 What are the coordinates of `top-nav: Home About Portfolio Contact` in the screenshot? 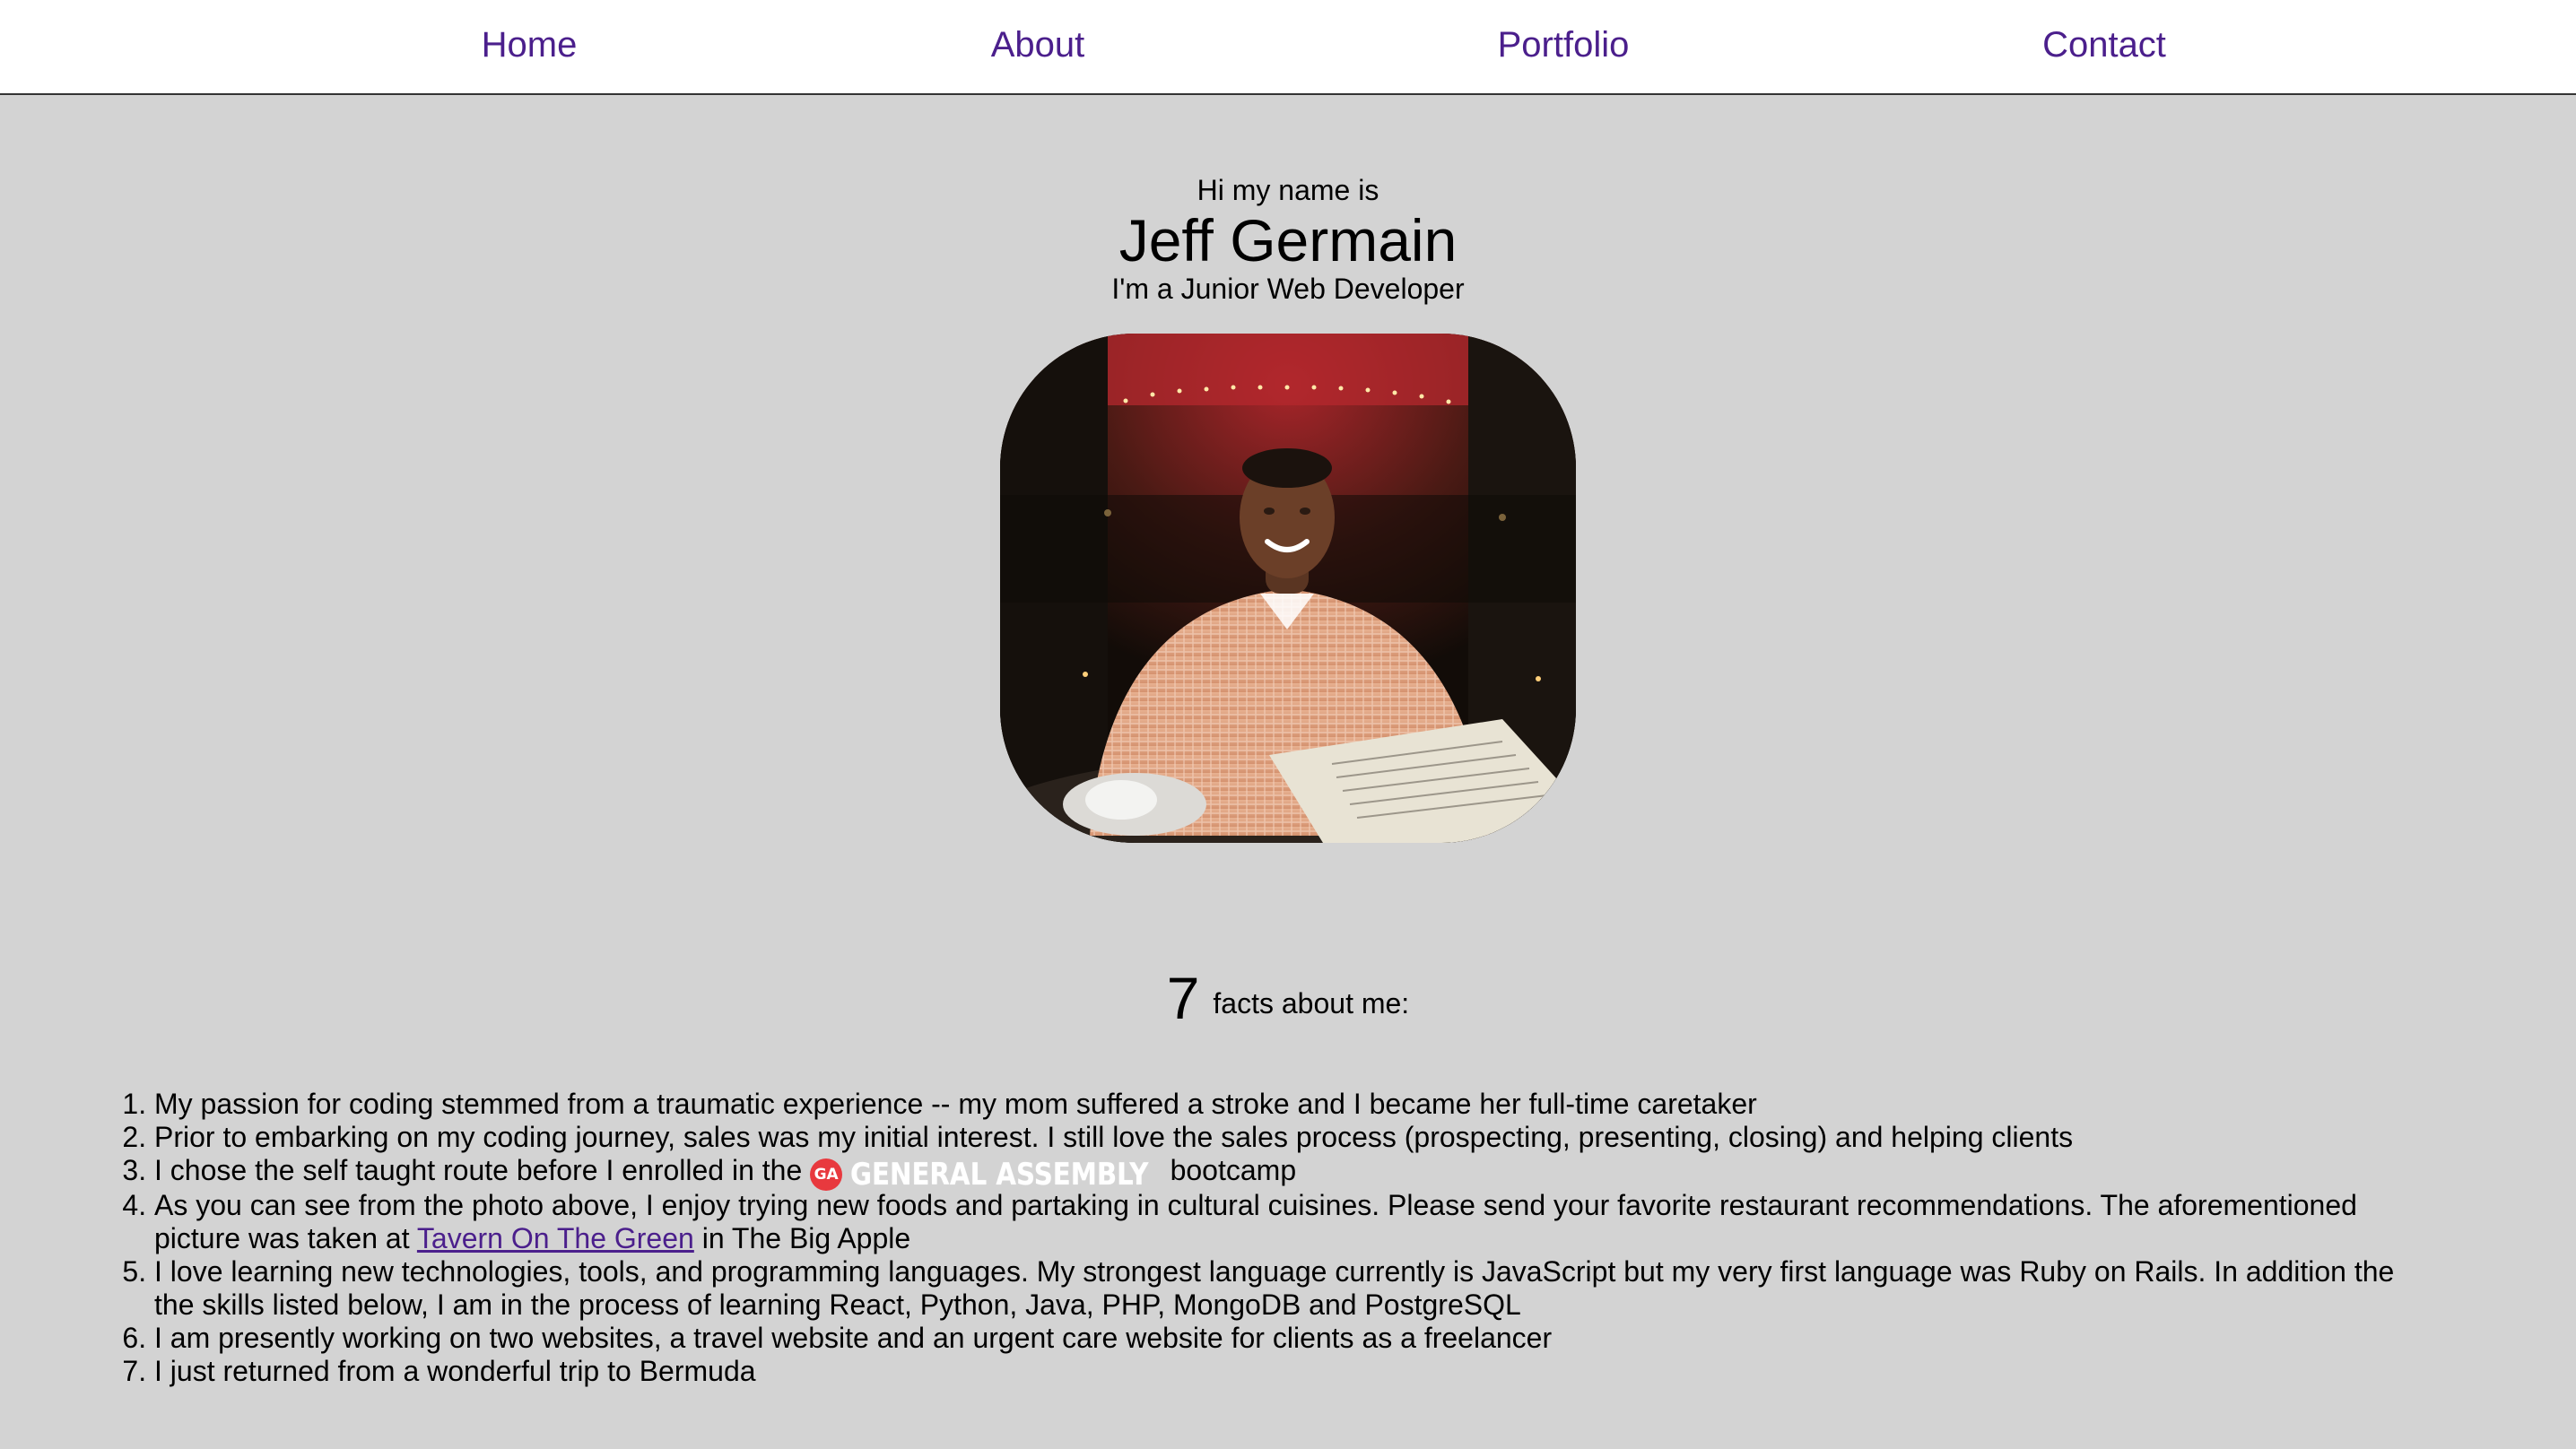 It's located at (1288, 47).